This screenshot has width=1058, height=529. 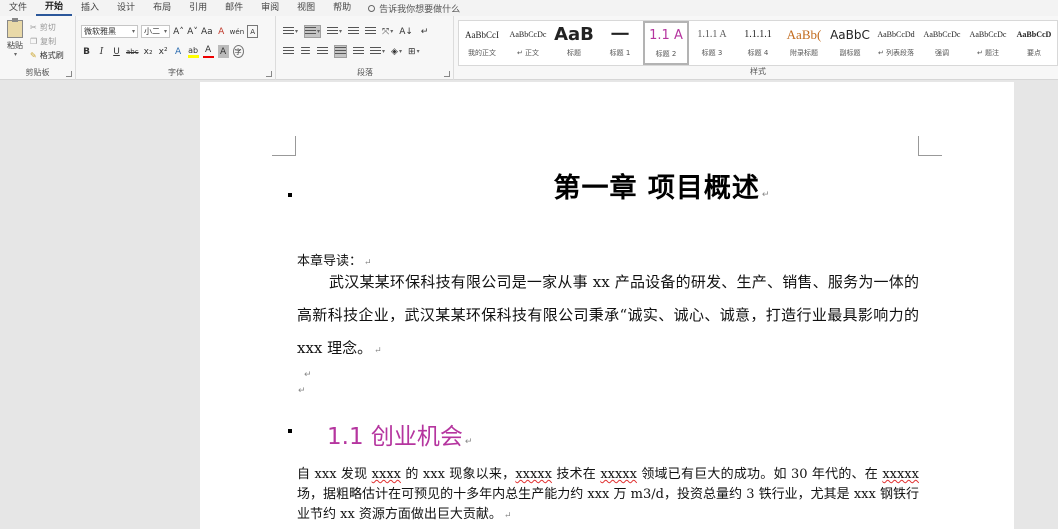 I want to click on font-size-select: 小二 ▾, so click(x=155, y=31).